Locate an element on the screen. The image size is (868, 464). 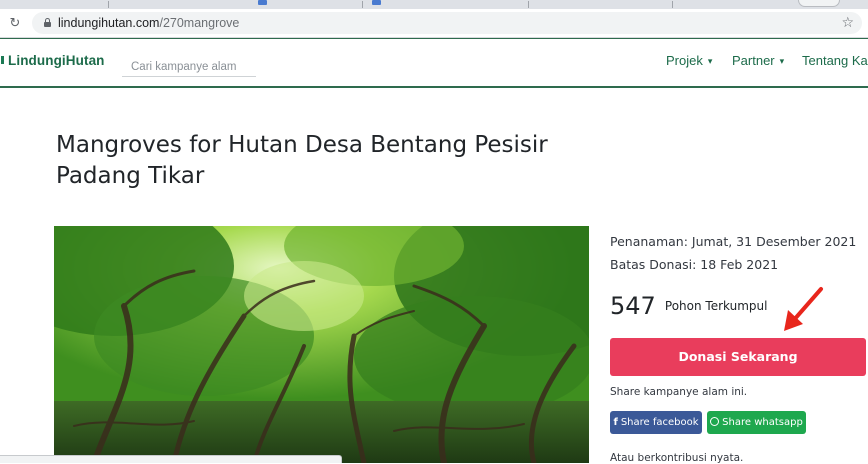
trees-count: 547 is located at coordinates (633, 306).